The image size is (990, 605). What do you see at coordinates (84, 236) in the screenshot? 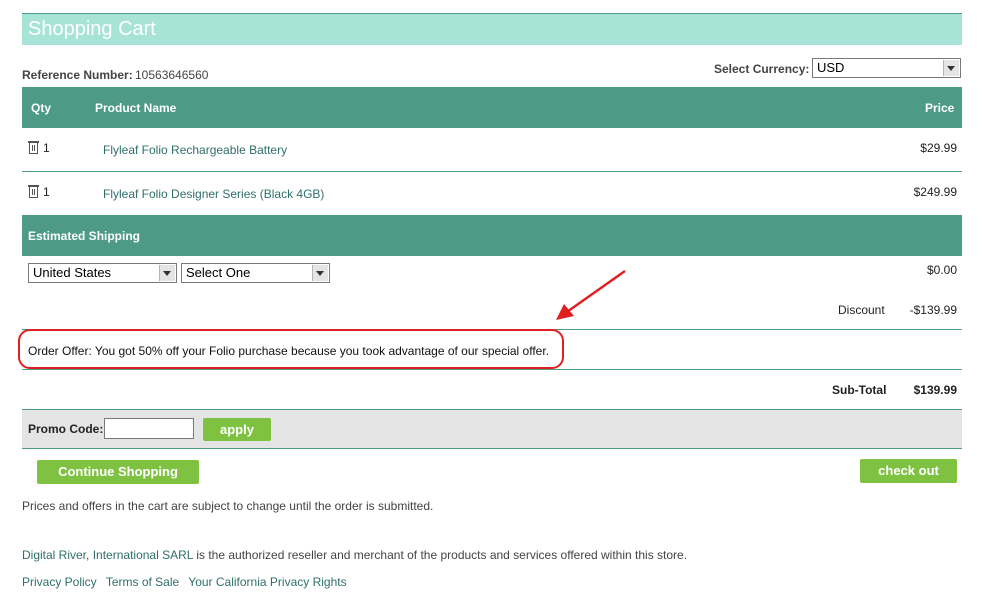
I see `shipping-heading: Estimated Shipping` at bounding box center [84, 236].